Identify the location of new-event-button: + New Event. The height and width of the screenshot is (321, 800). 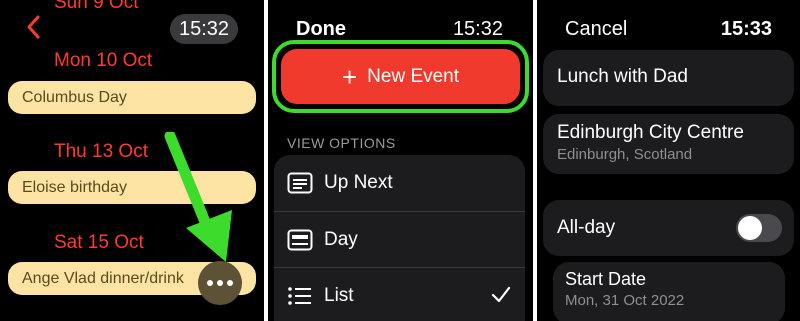
(400, 76).